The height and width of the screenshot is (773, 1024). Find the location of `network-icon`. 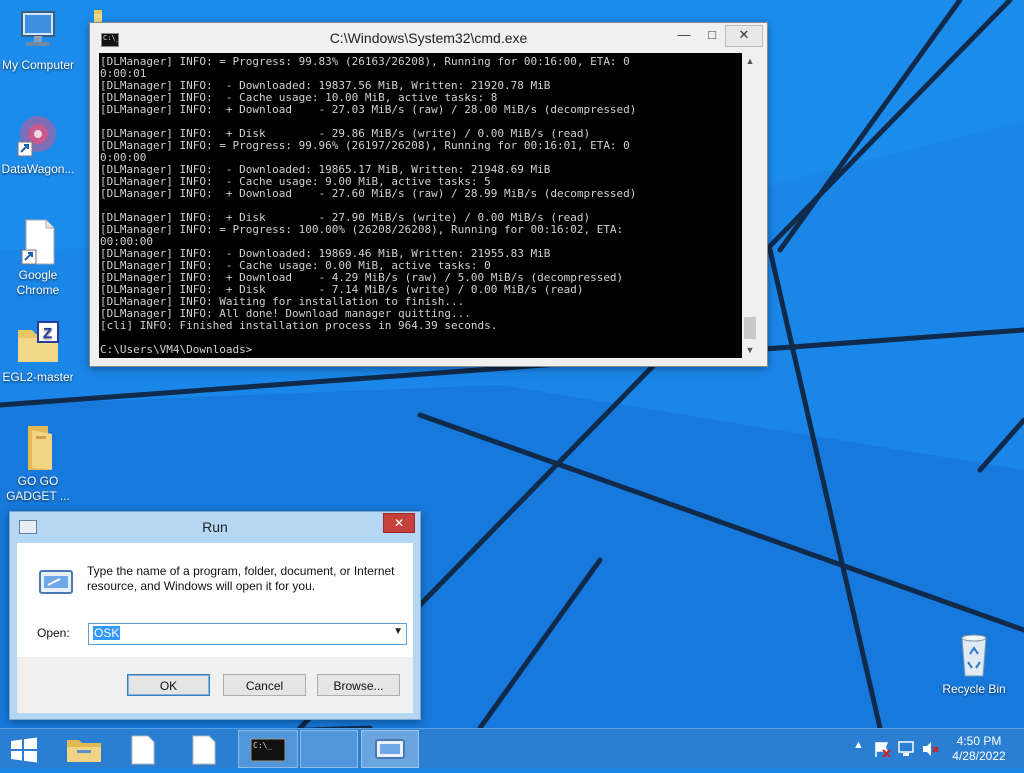

network-icon is located at coordinates (907, 749).